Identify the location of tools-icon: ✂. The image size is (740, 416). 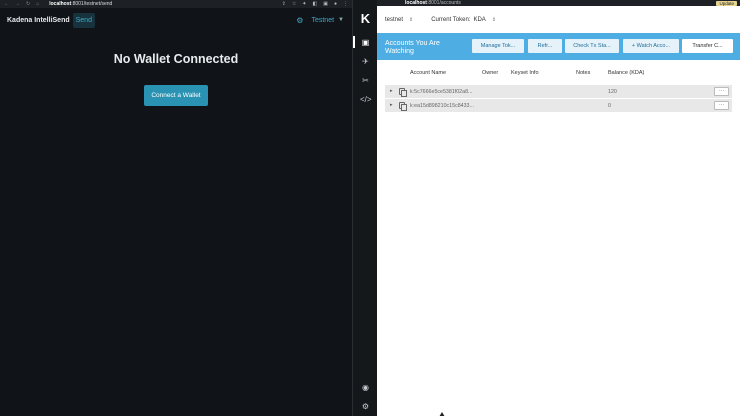
(365, 80).